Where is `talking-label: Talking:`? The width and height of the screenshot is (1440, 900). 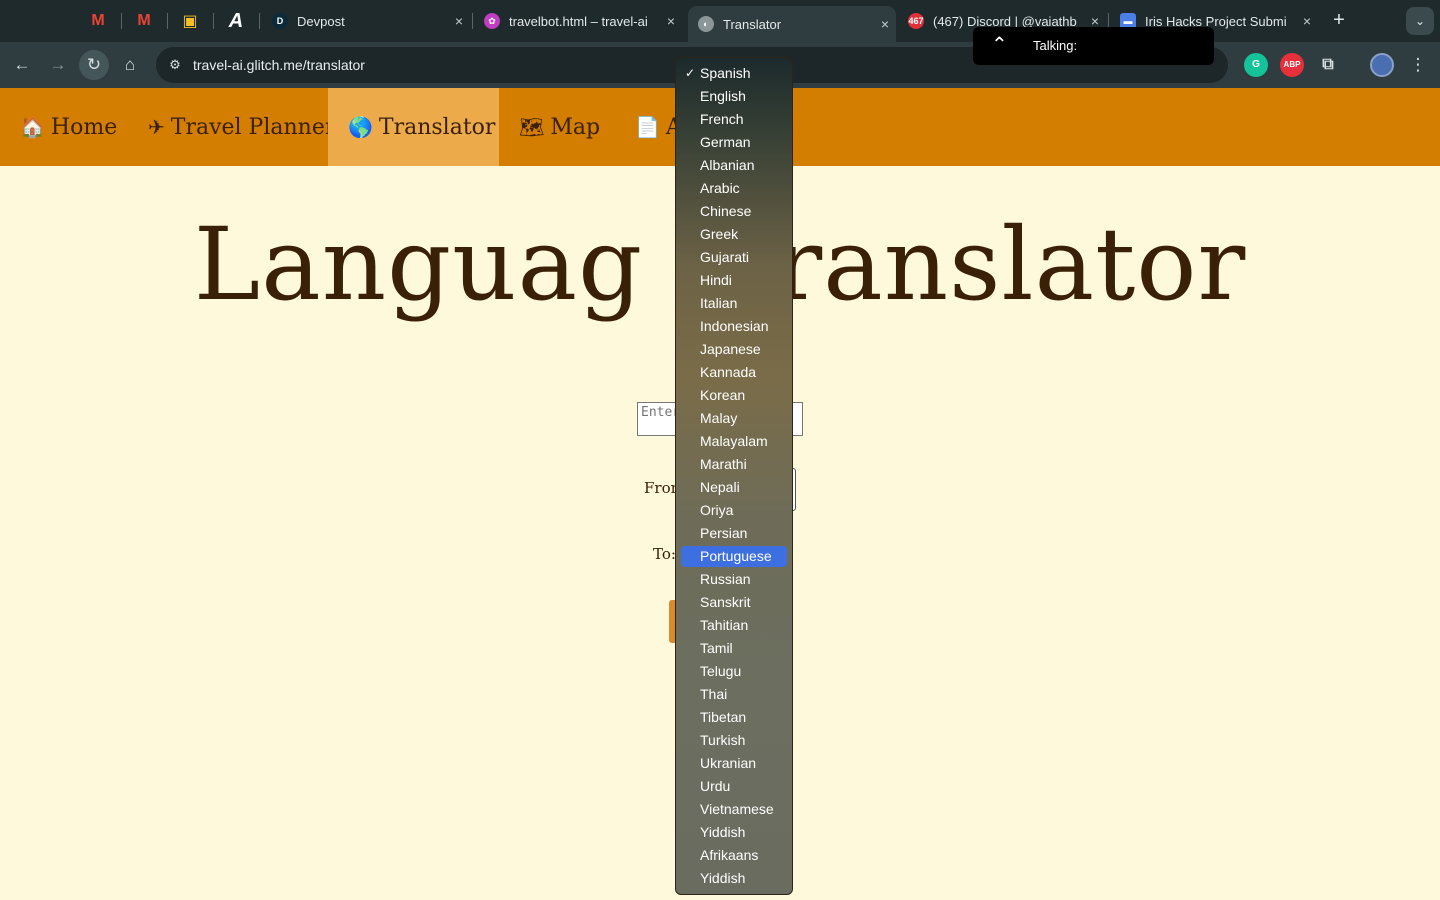 talking-label: Talking: is located at coordinates (1055, 45).